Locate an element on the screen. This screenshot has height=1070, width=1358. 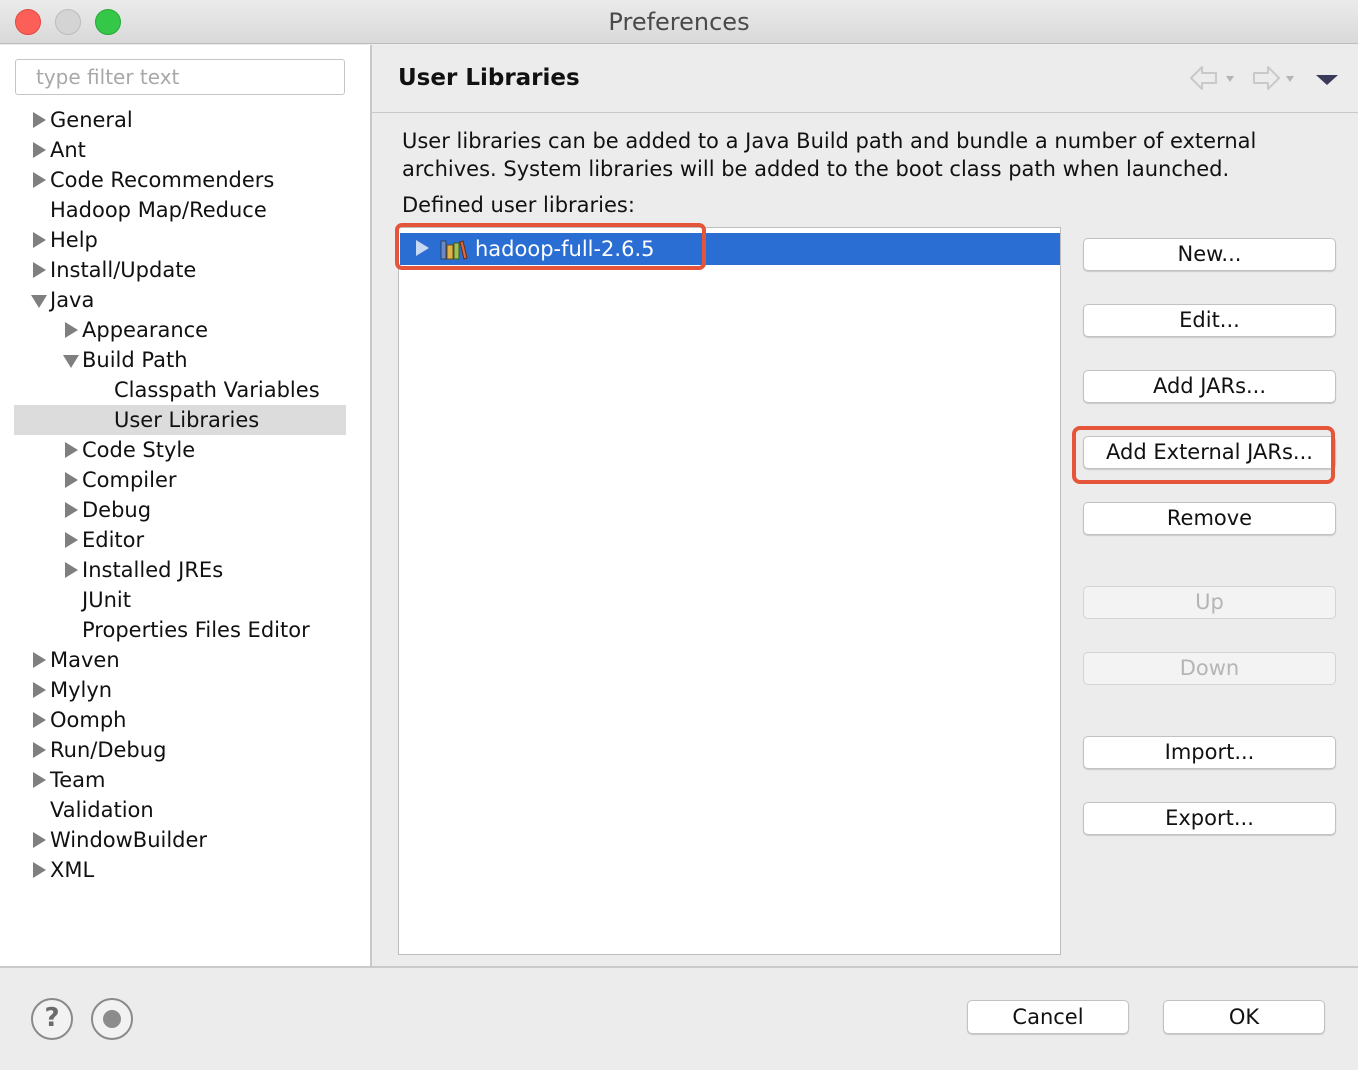
view-menu-button is located at coordinates (1327, 79).